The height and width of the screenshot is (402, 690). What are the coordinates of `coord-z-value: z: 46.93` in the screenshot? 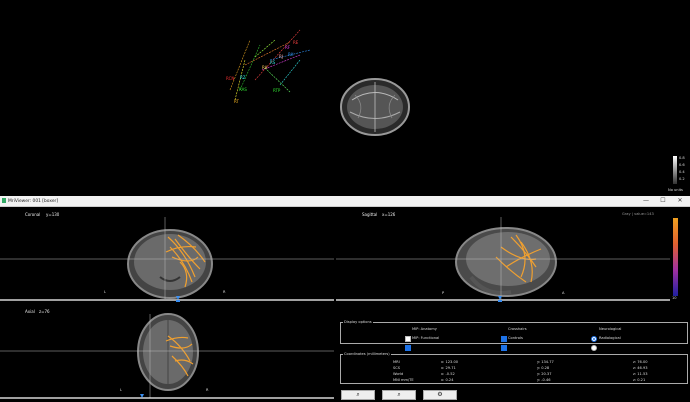 It's located at (640, 368).